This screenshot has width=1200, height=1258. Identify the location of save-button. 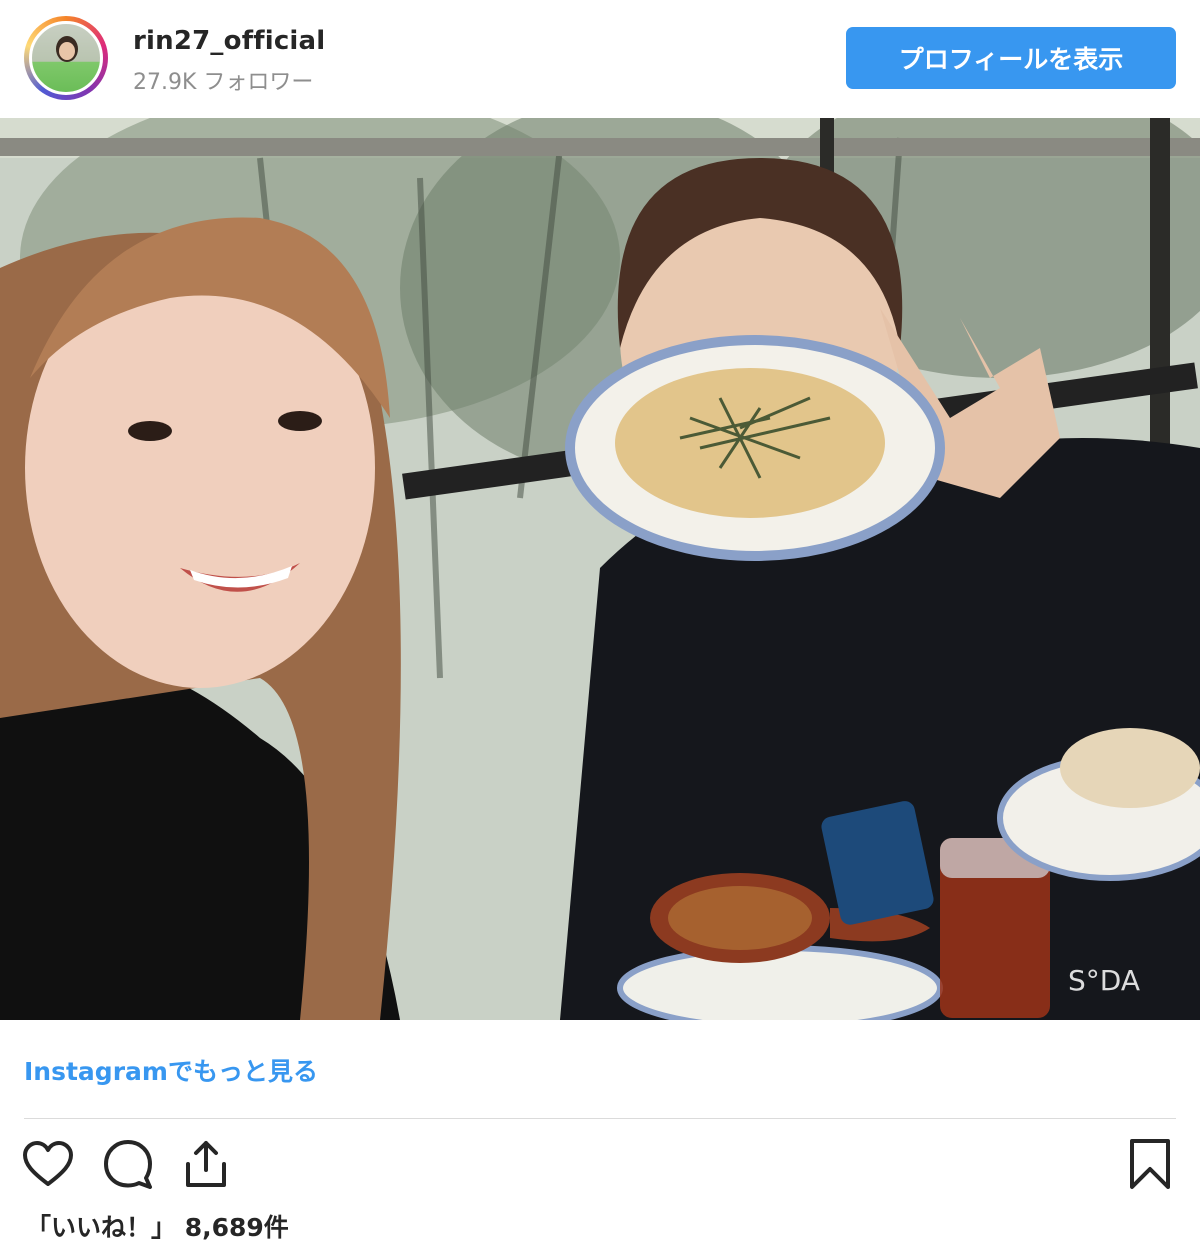
(1150, 1164).